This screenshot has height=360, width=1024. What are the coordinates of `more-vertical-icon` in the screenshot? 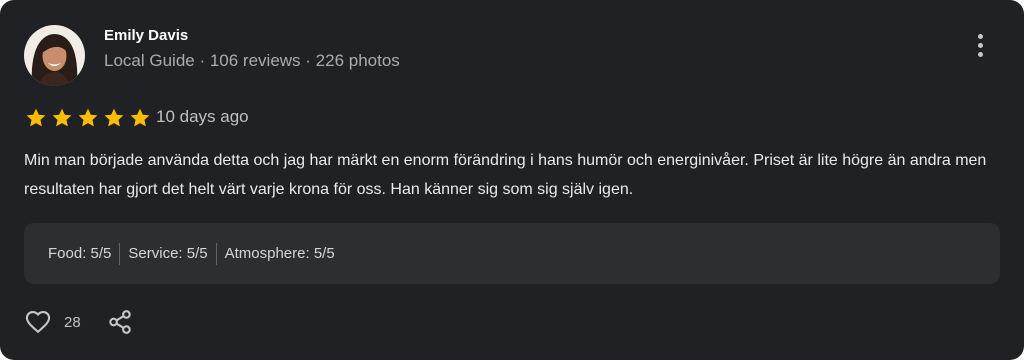 It's located at (980, 36).